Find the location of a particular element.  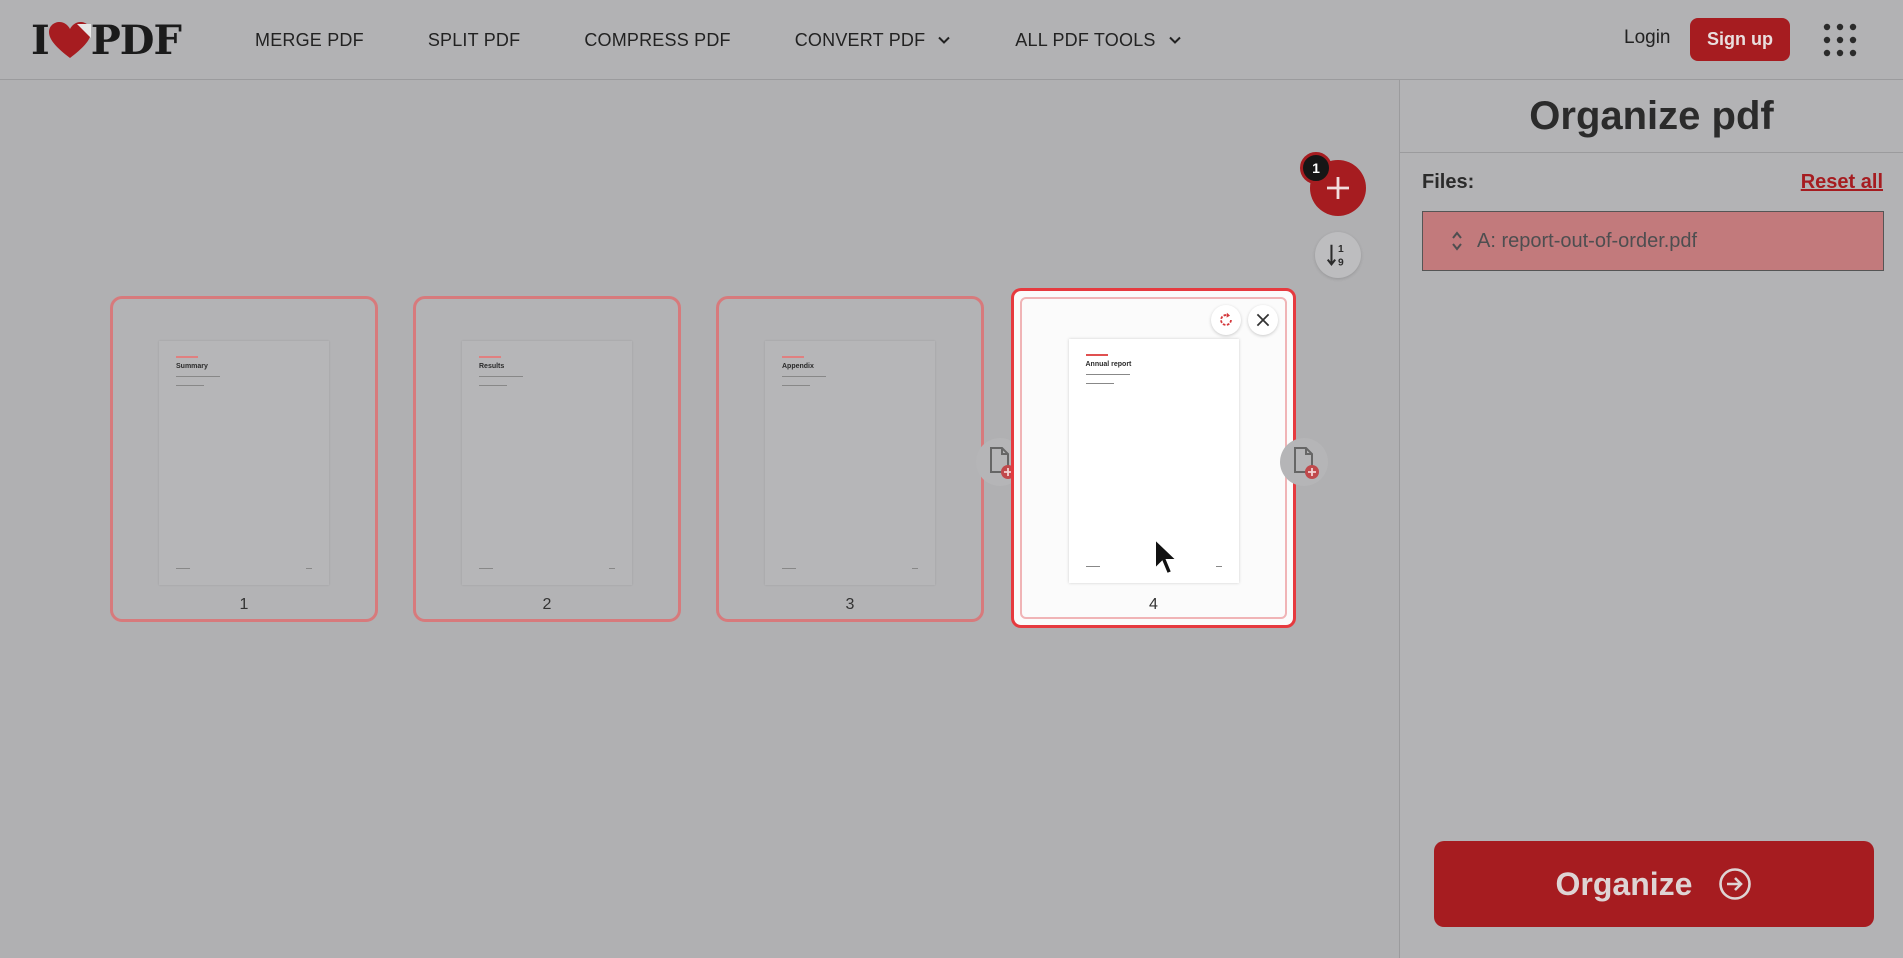

page-number: 4 is located at coordinates (1153, 604).